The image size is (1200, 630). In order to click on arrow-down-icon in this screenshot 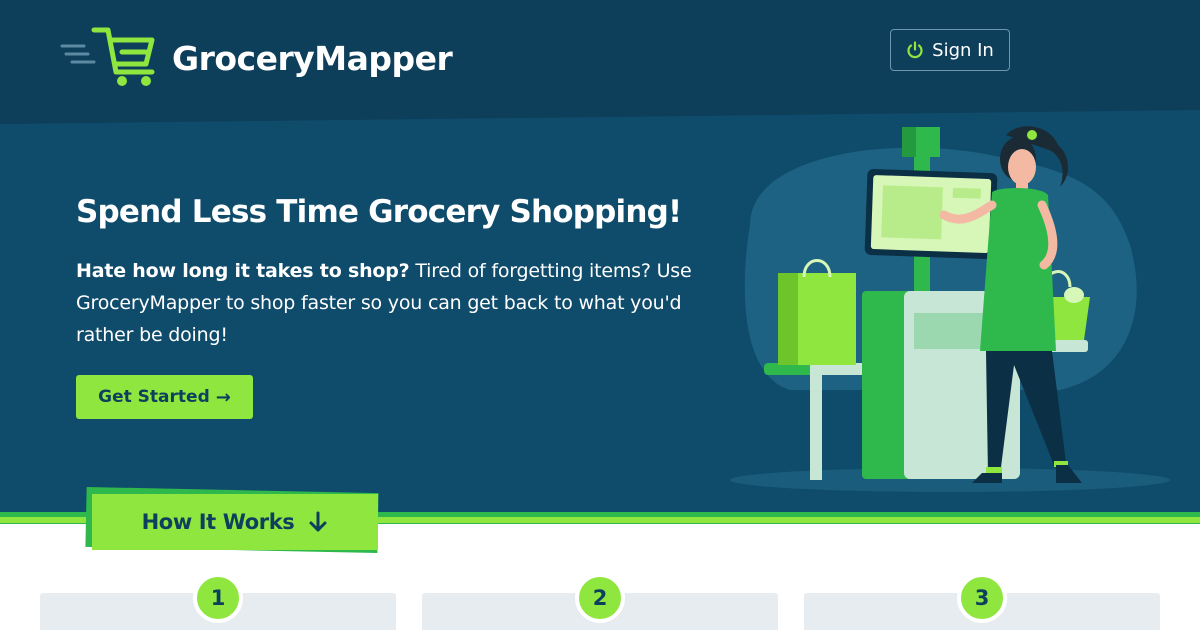, I will do `click(318, 522)`.